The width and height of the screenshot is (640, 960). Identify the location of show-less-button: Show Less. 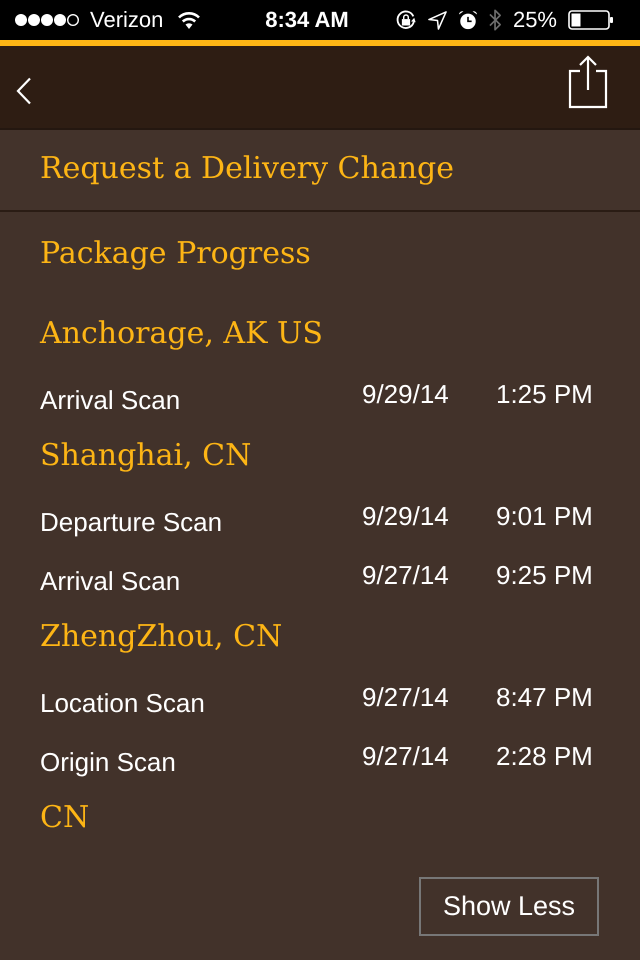
(509, 906).